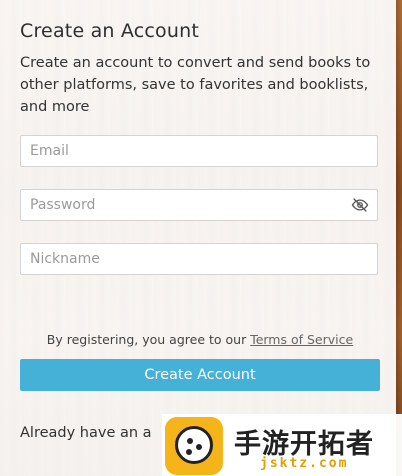 Image resolution: width=402 pixels, height=476 pixels. I want to click on watermark-logo-icon, so click(194, 446).